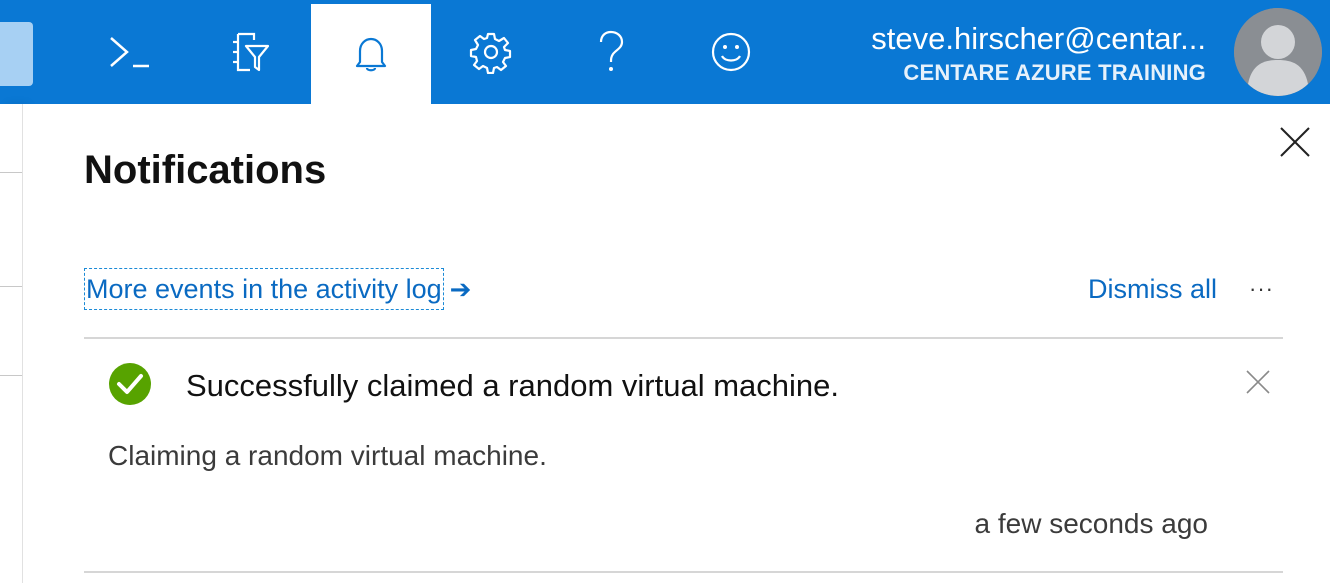  Describe the element at coordinates (205, 170) in the screenshot. I see `panel-title: Notifications` at that location.